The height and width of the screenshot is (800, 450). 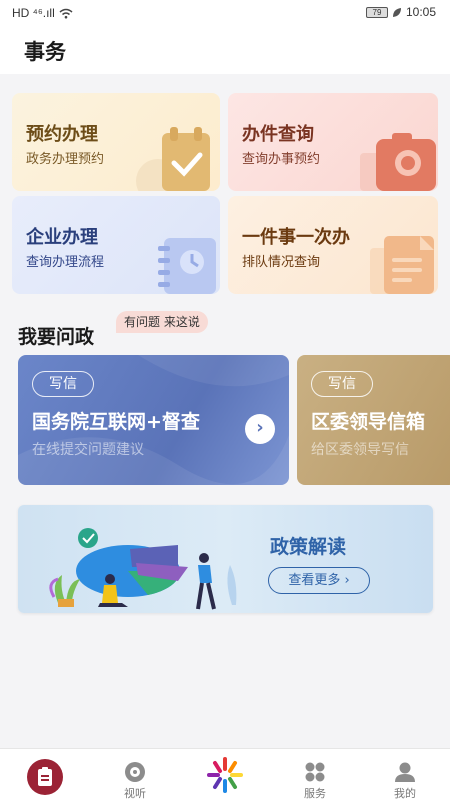 I want to click on tab-mine: 我的, so click(x=405, y=774).